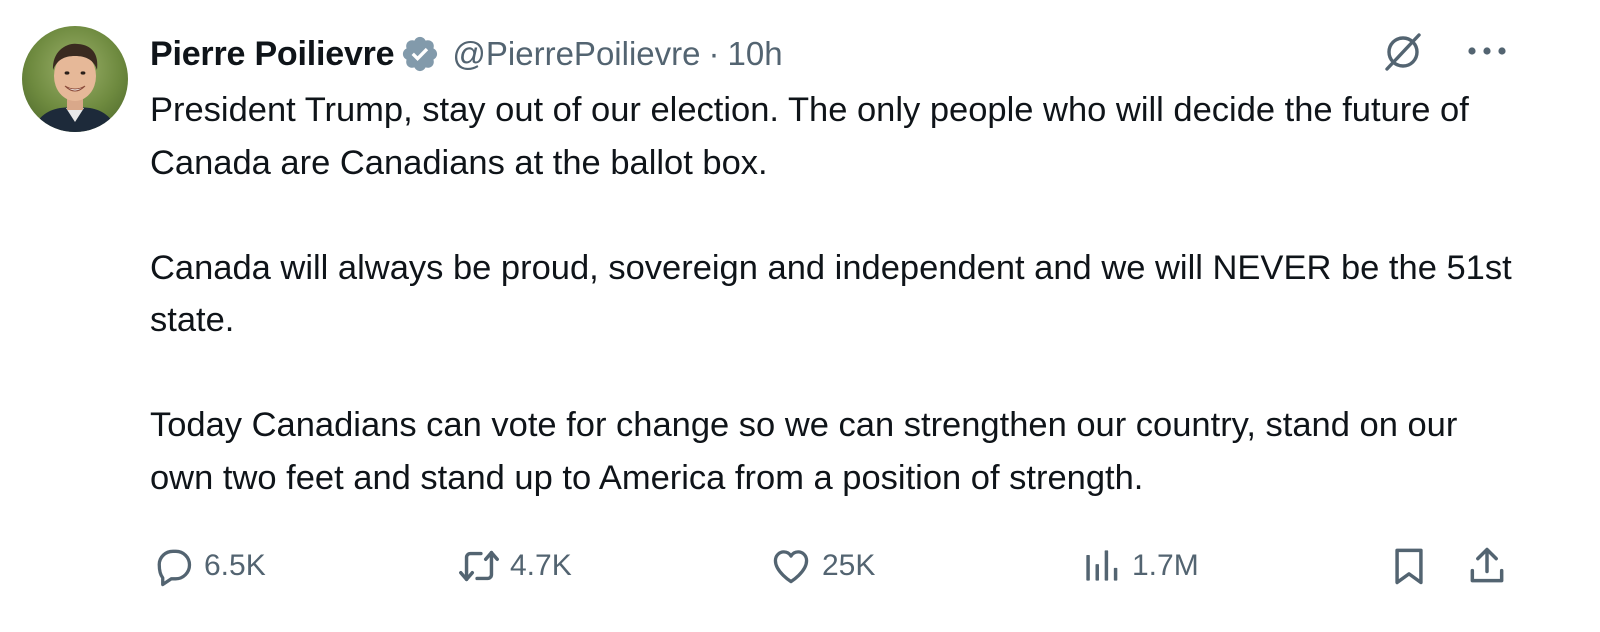 The height and width of the screenshot is (632, 1600). Describe the element at coordinates (791, 566) in the screenshot. I see `heart-icon` at that location.